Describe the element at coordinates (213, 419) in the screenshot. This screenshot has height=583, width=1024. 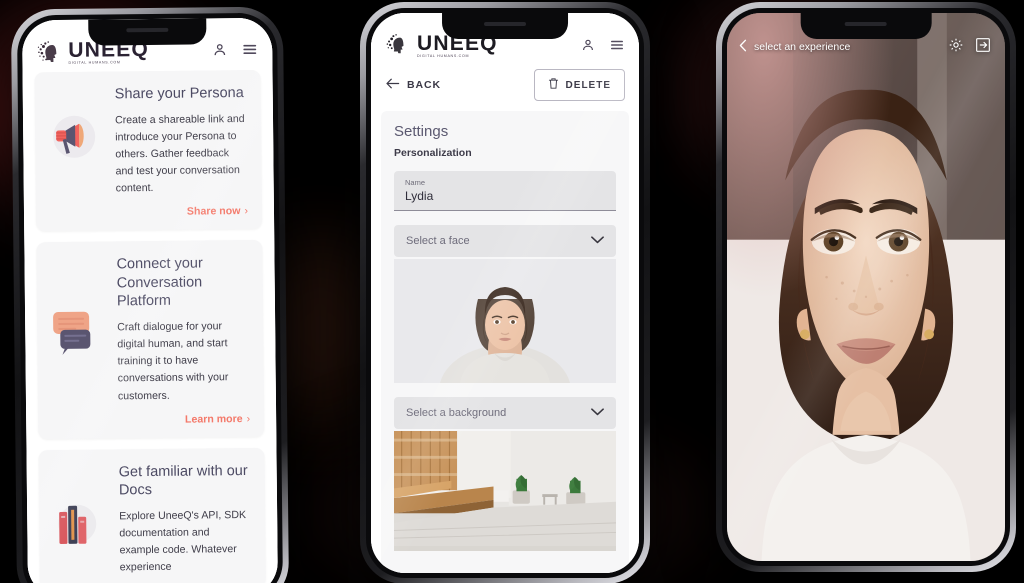
I see `card-cta-label: Learn more` at that location.